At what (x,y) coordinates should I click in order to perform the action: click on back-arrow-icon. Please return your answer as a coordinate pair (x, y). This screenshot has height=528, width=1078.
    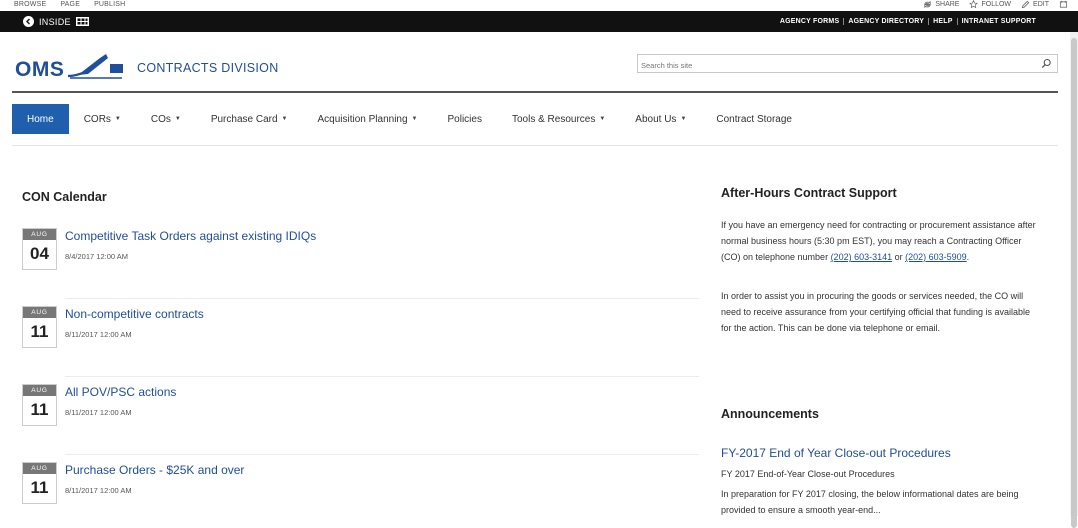
    Looking at the image, I should click on (28, 21).